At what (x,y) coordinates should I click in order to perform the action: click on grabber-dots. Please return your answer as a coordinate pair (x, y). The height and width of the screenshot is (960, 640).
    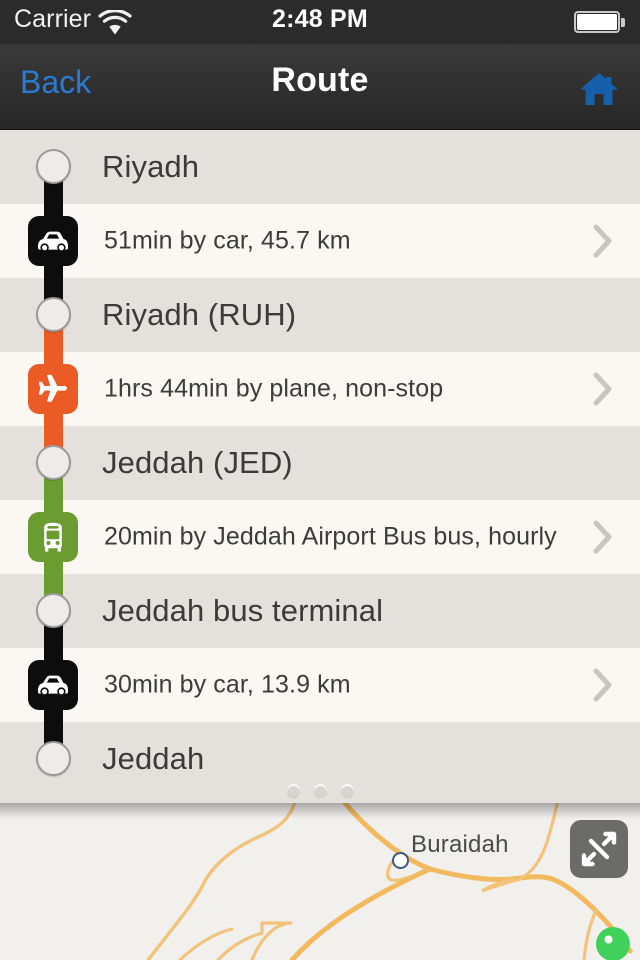
    Looking at the image, I should click on (320, 790).